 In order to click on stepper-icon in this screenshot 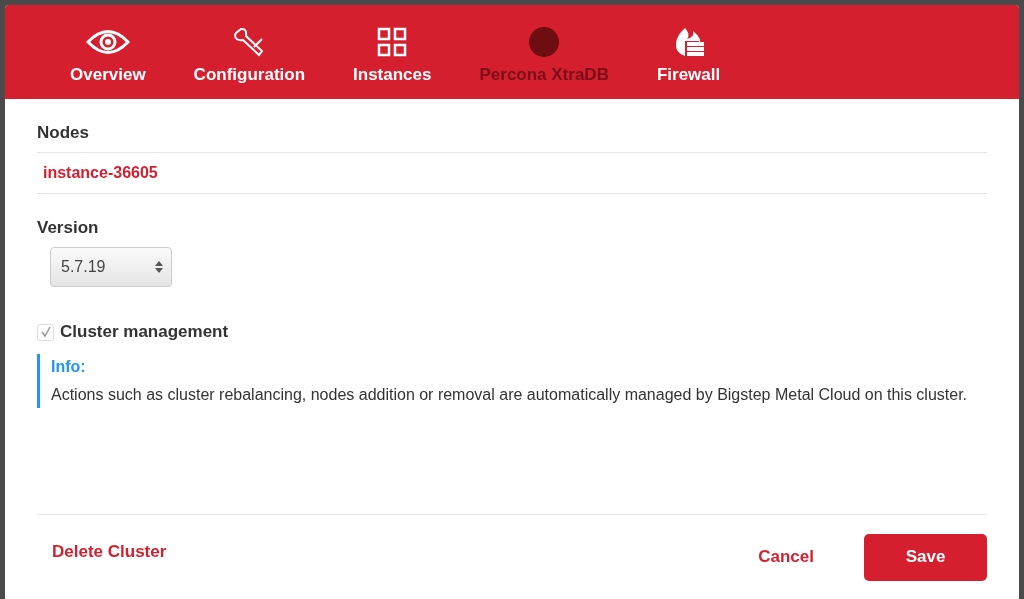, I will do `click(159, 267)`.